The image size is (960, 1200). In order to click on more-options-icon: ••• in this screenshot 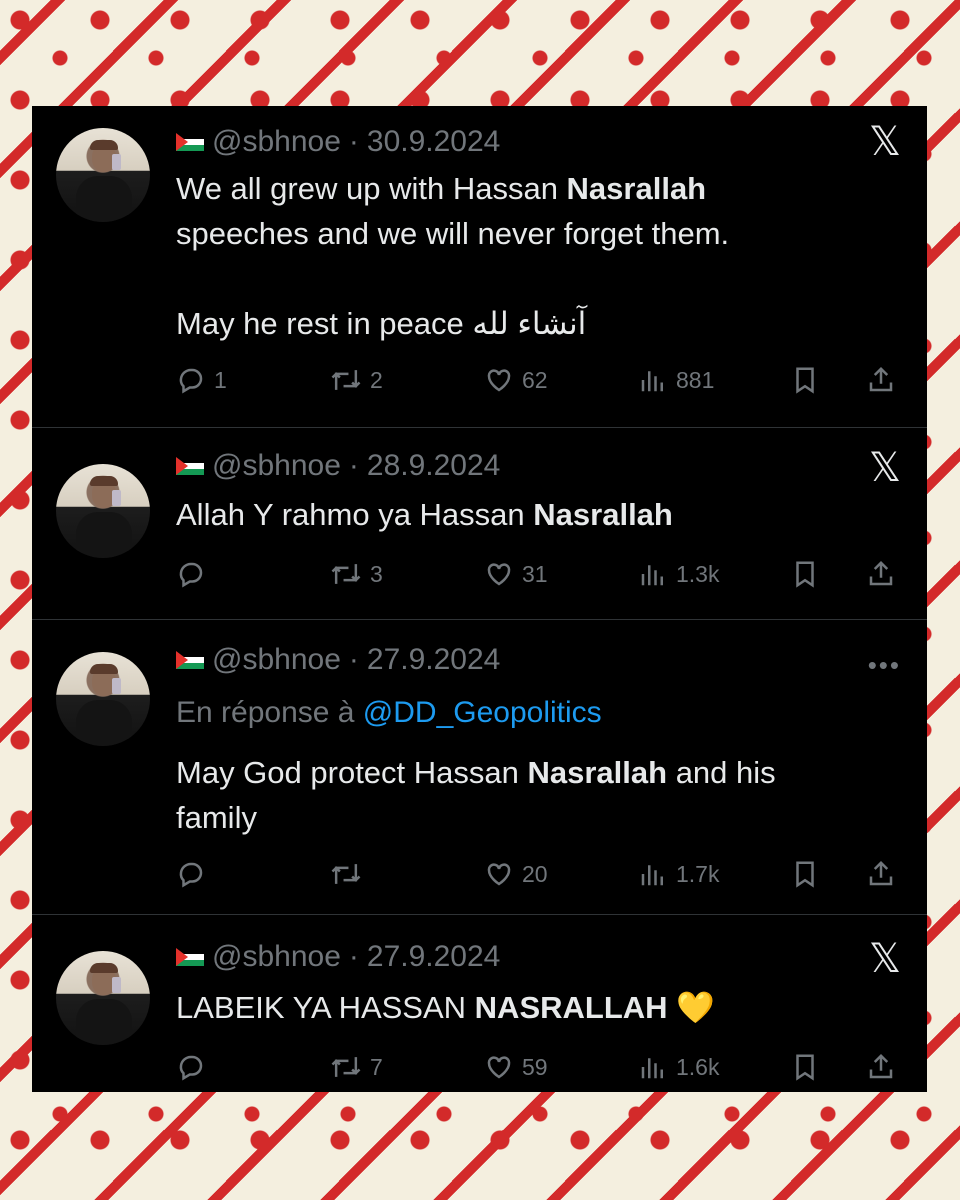, I will do `click(884, 665)`.